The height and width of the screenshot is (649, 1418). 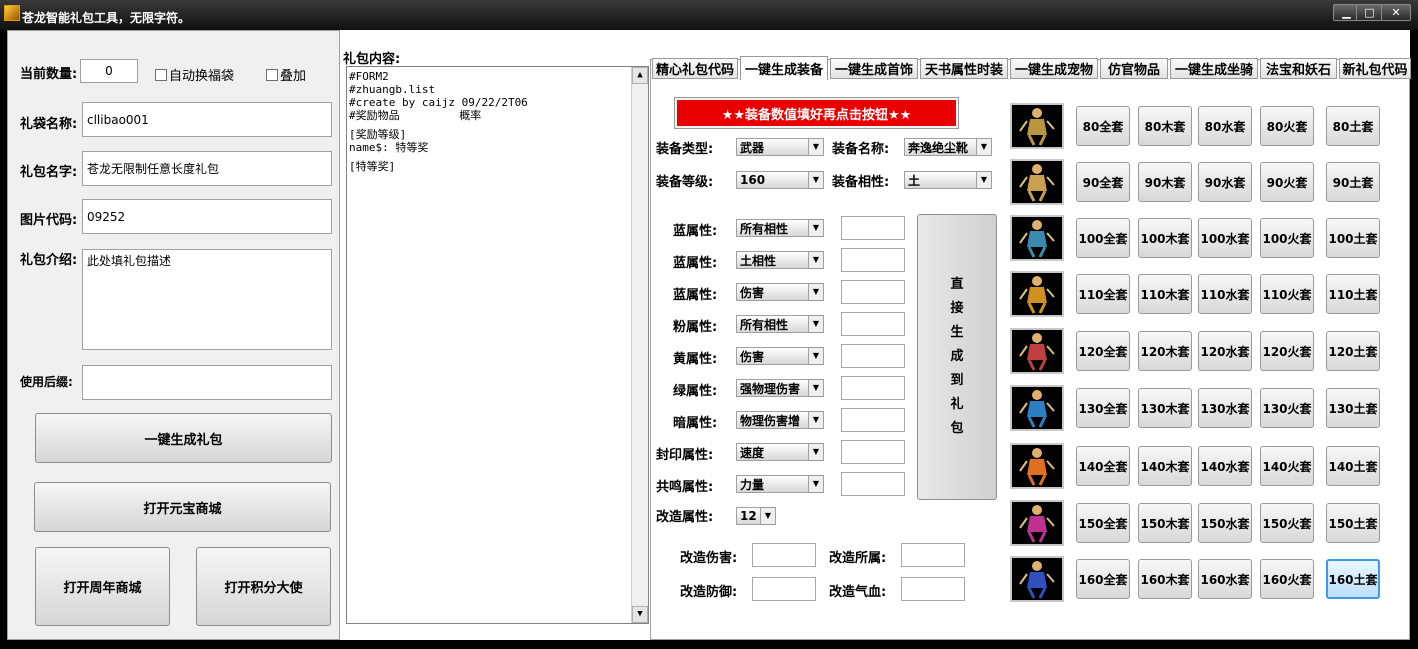 What do you see at coordinates (780, 260) in the screenshot?
I see `attr-select: 土相性 ▼` at bounding box center [780, 260].